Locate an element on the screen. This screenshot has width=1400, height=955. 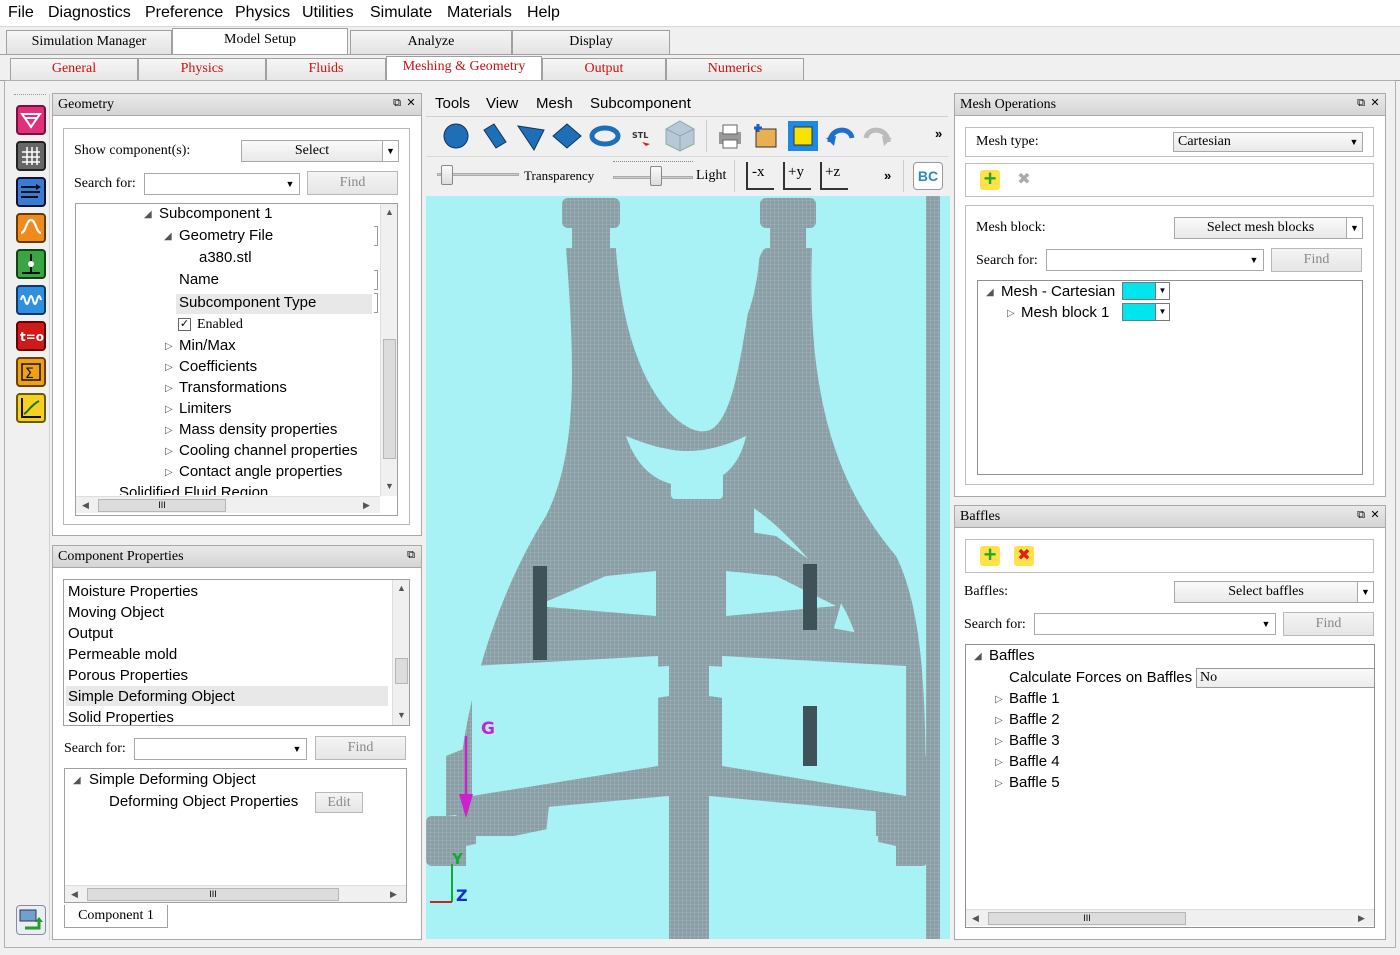
viewport-menu-mesh: Mesh is located at coordinates (554, 103).